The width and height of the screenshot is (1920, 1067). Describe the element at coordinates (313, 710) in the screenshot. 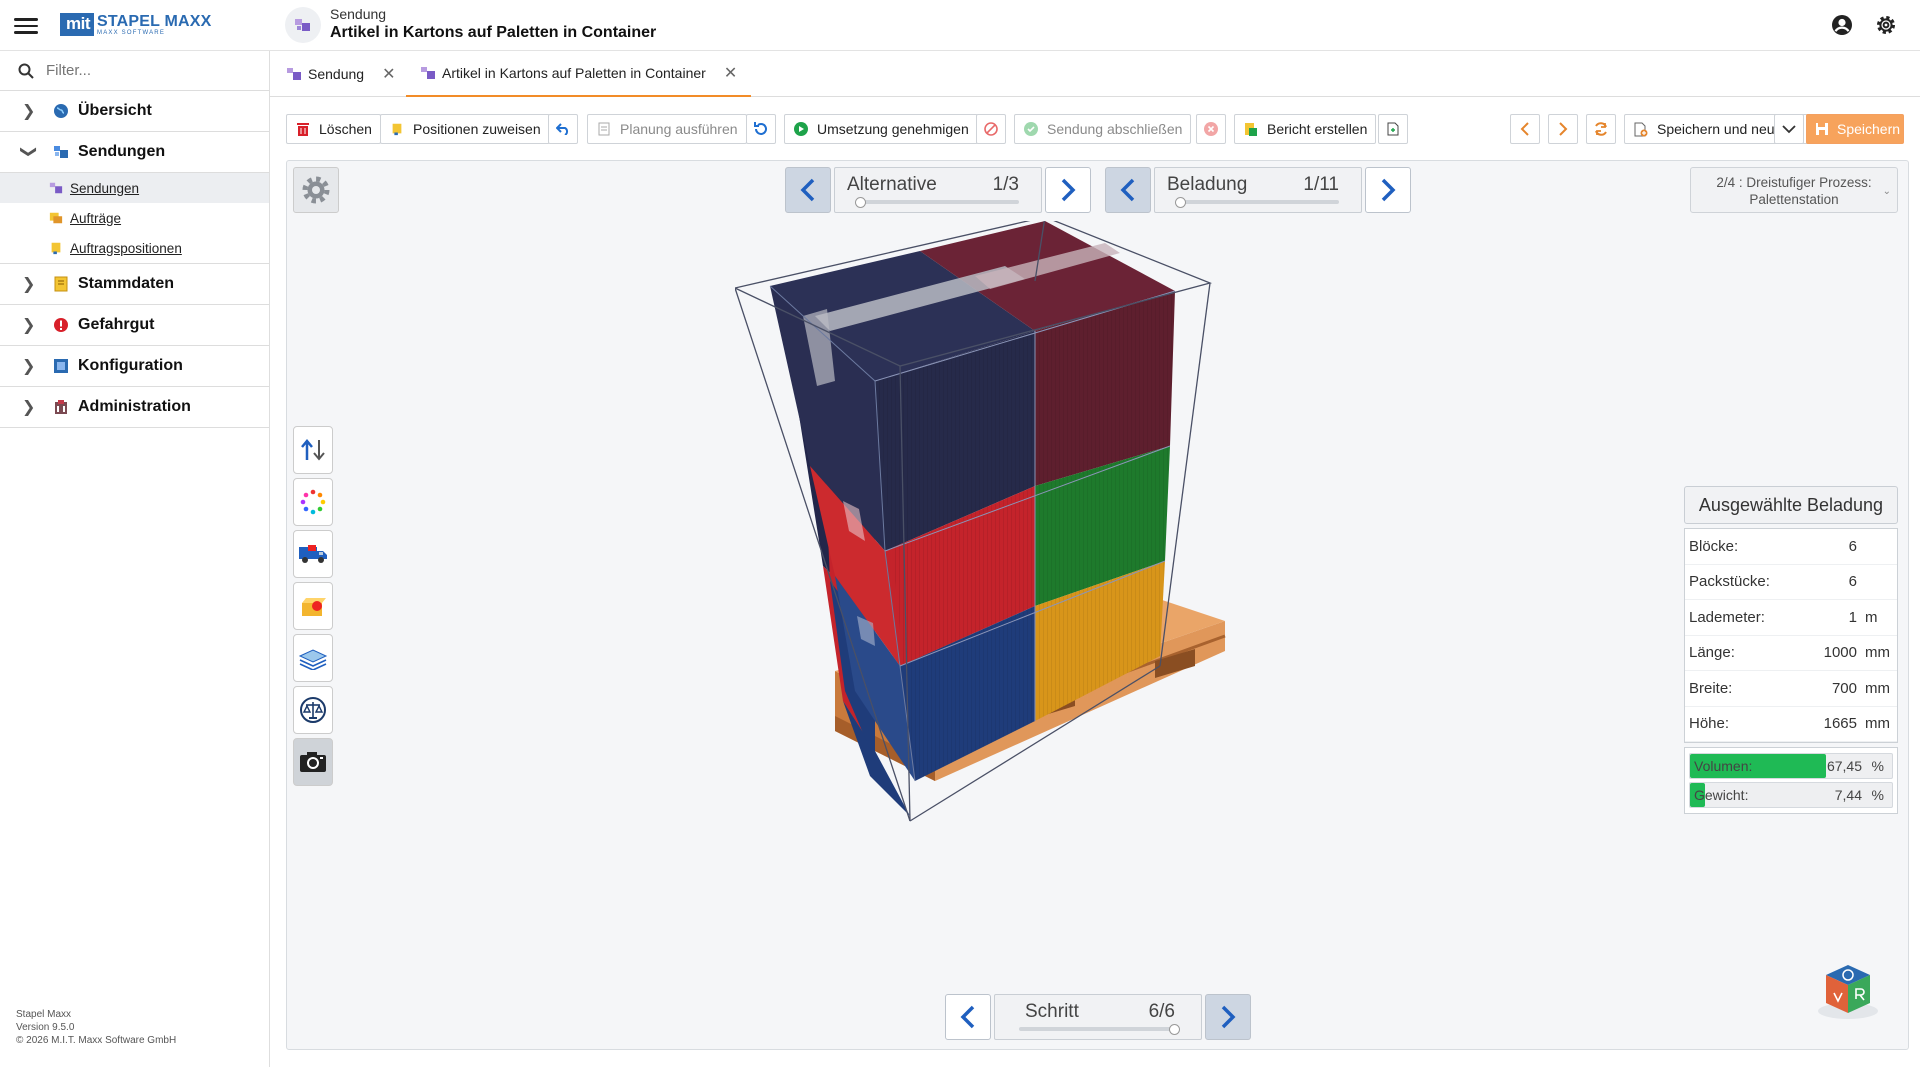

I see `scale-icon` at that location.